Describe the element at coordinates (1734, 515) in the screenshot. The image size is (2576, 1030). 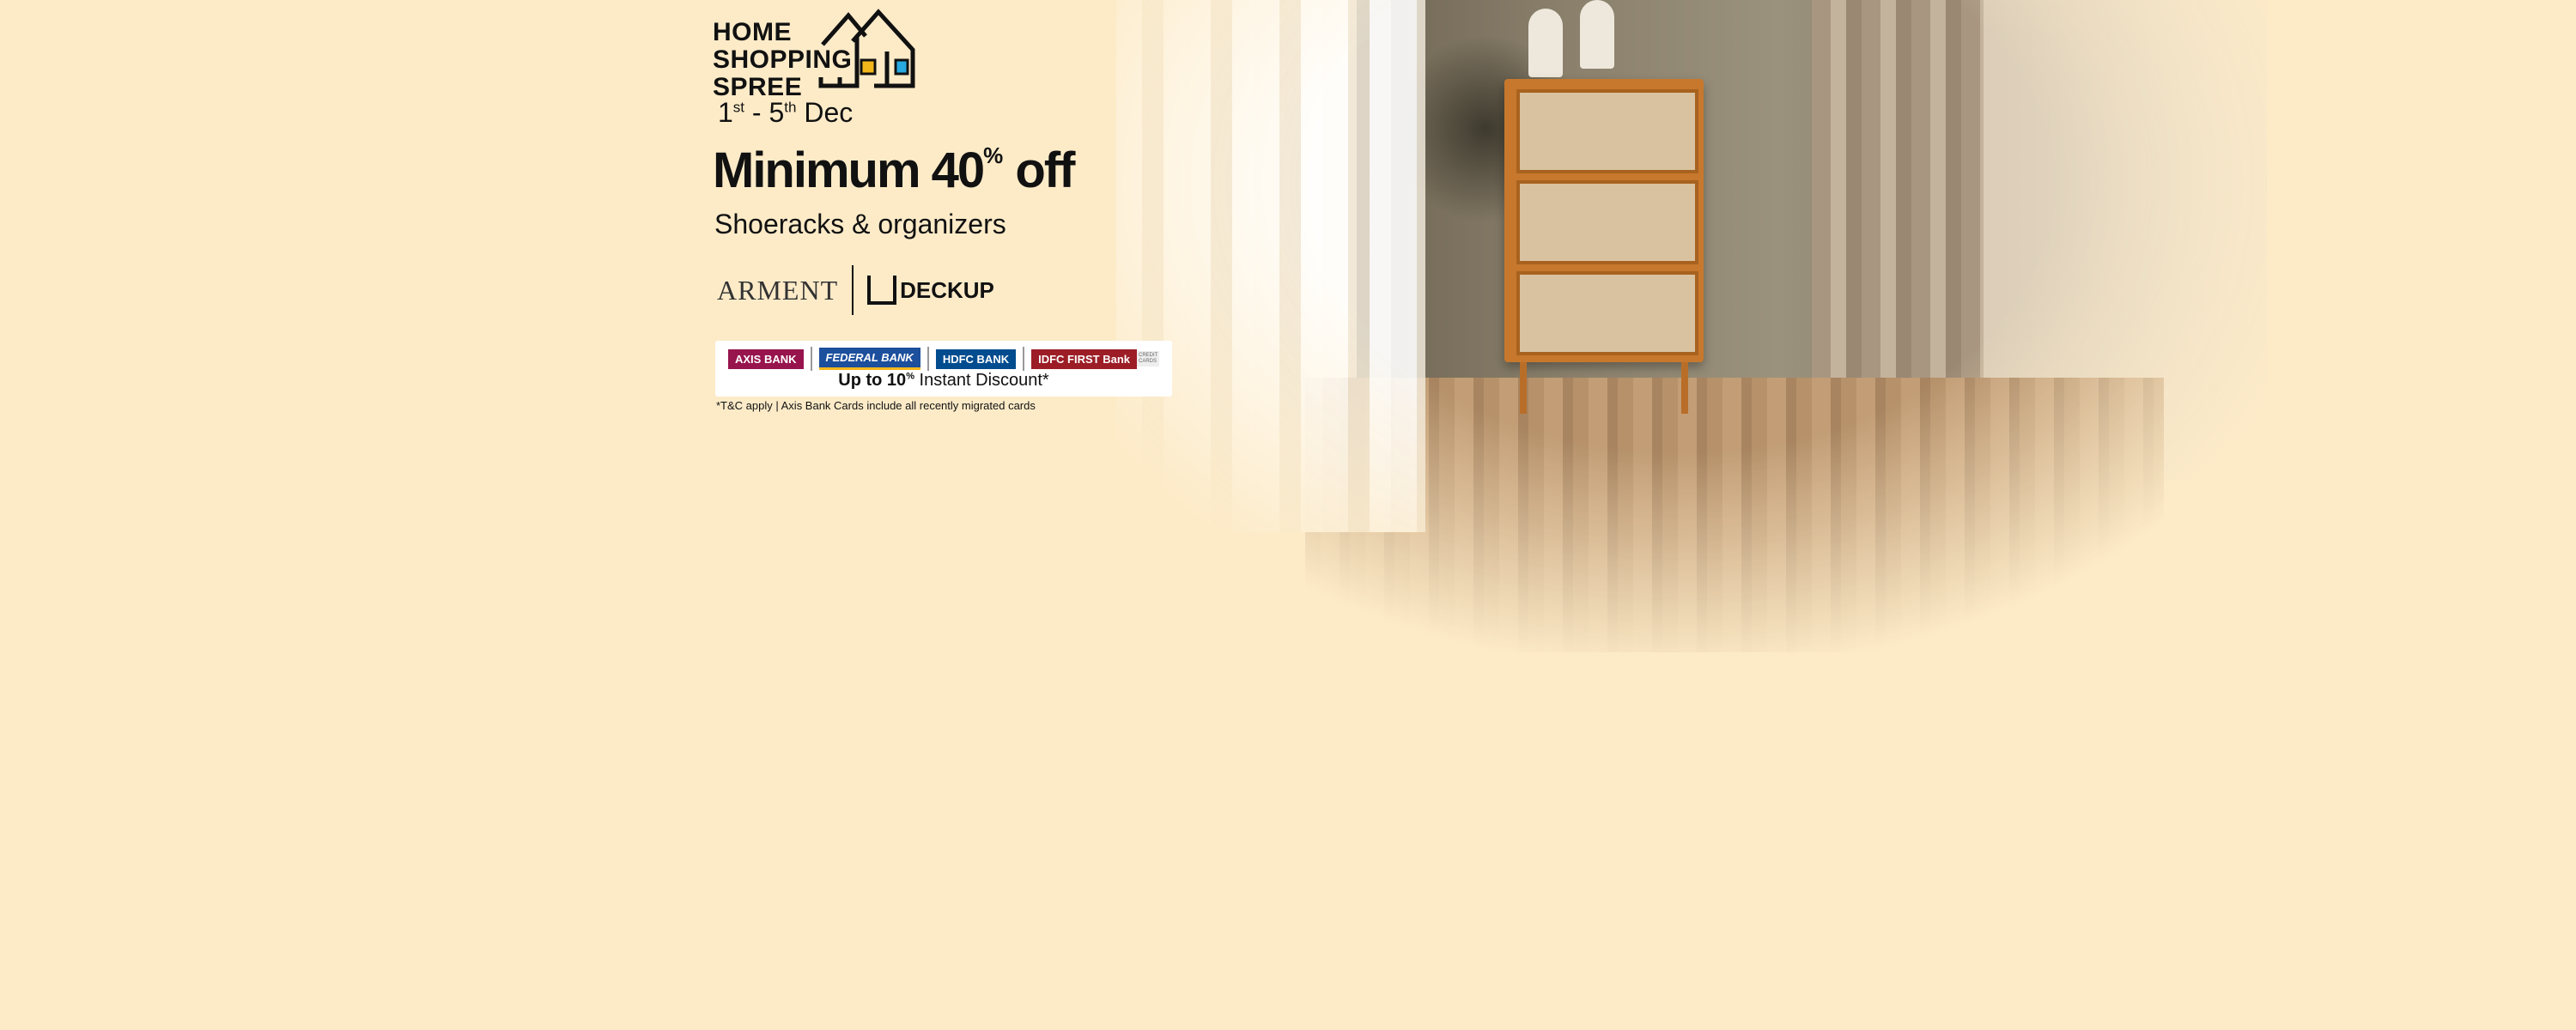
I see `wooden-floor` at that location.